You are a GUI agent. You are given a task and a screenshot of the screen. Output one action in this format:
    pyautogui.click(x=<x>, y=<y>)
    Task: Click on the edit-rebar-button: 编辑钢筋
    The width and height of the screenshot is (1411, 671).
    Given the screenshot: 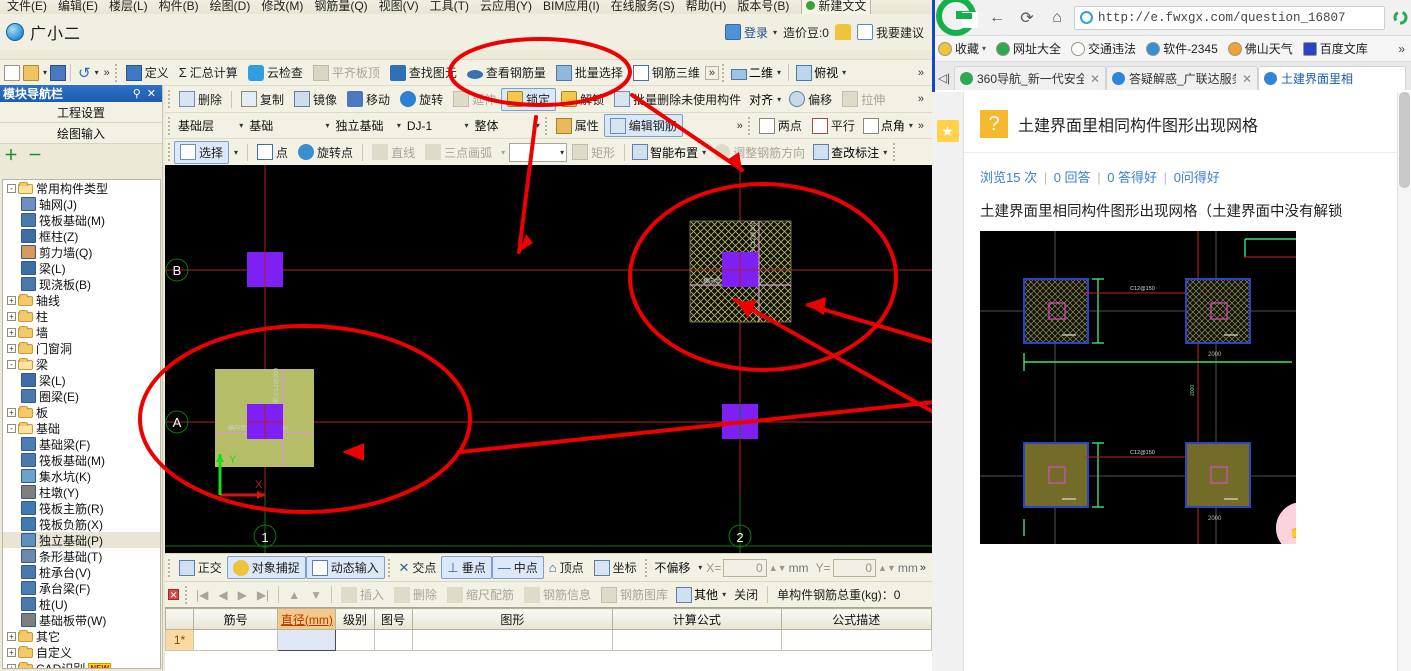 What is the action you would take?
    pyautogui.click(x=643, y=125)
    